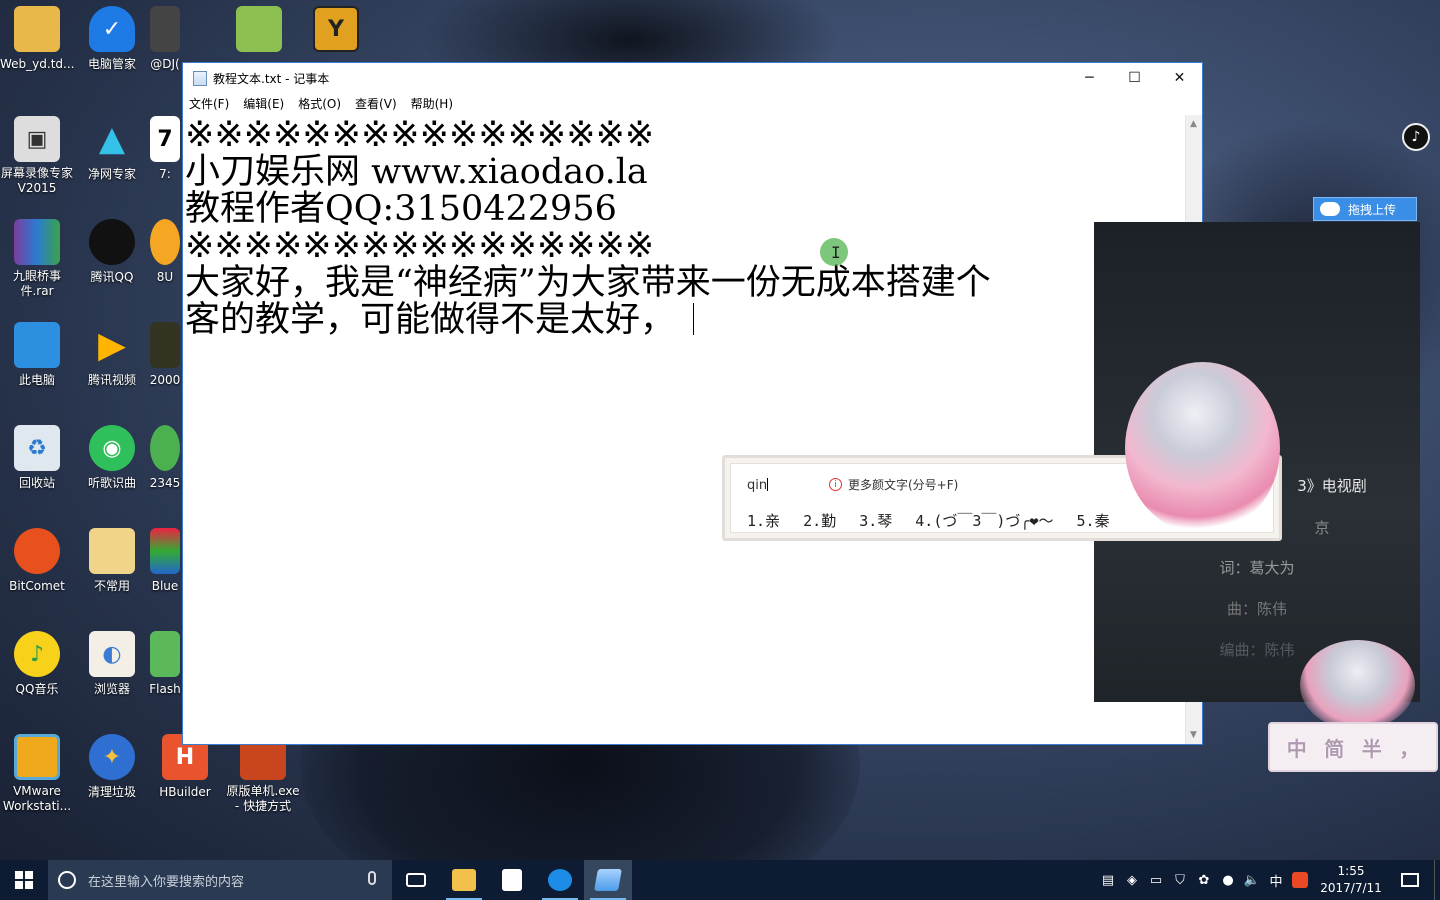 Image resolution: width=1440 pixels, height=900 pixels. What do you see at coordinates (763, 521) in the screenshot?
I see `ime-candidate: 1.亲` at bounding box center [763, 521].